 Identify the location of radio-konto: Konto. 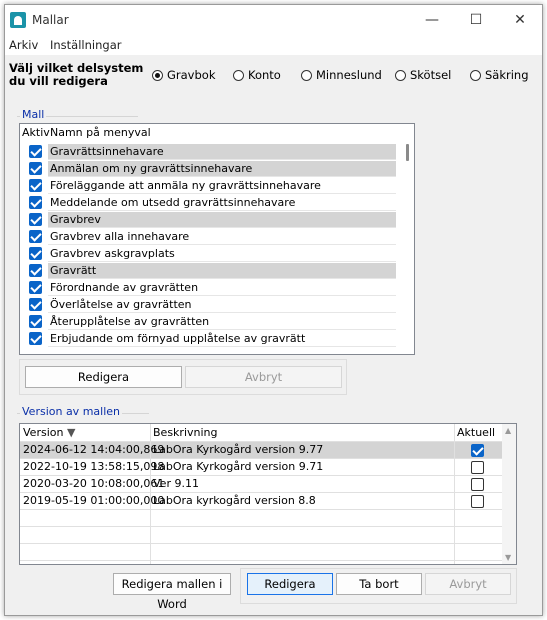
(257, 75).